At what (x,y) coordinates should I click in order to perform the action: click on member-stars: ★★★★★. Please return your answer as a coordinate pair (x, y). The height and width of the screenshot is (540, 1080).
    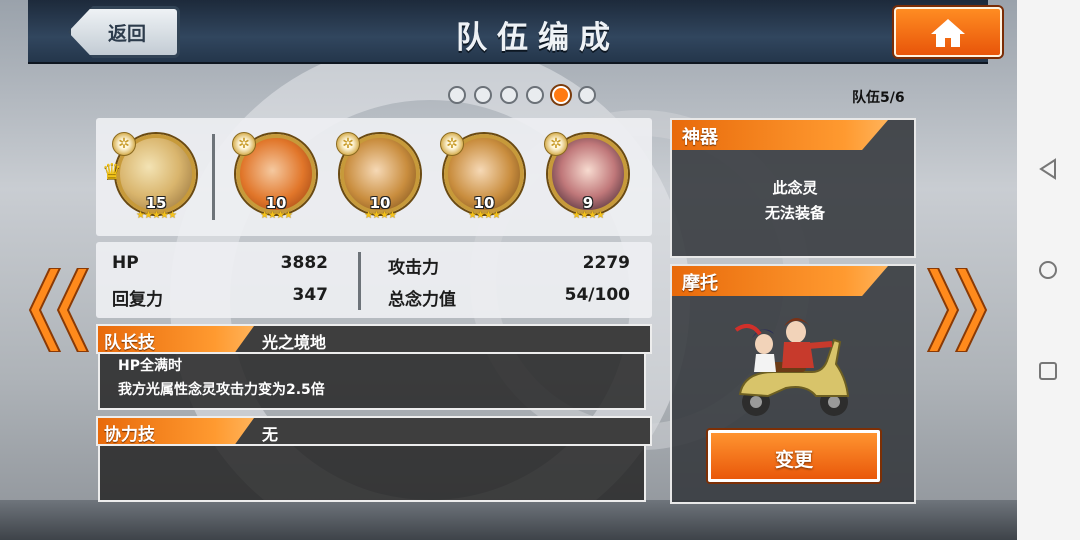
    Looking at the image, I should click on (156, 215).